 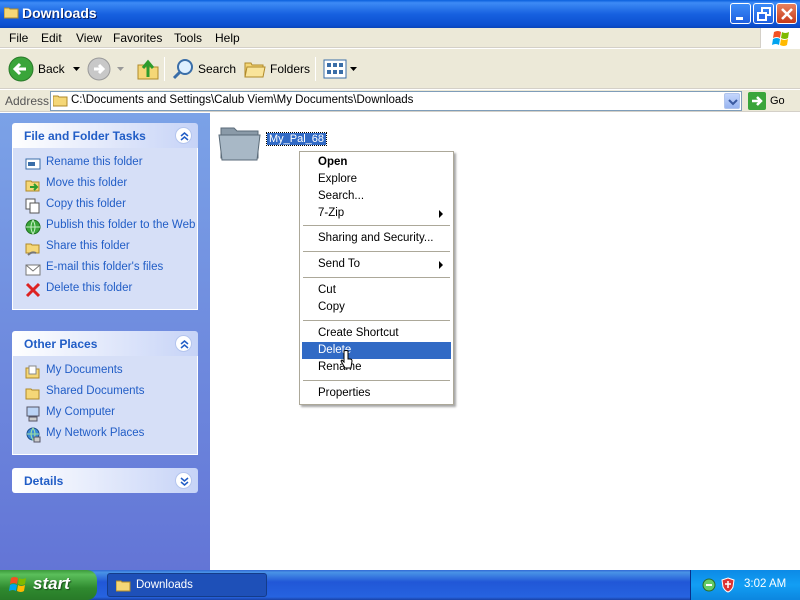 What do you see at coordinates (99, 69) in the screenshot?
I see `forward-arrow-icon` at bounding box center [99, 69].